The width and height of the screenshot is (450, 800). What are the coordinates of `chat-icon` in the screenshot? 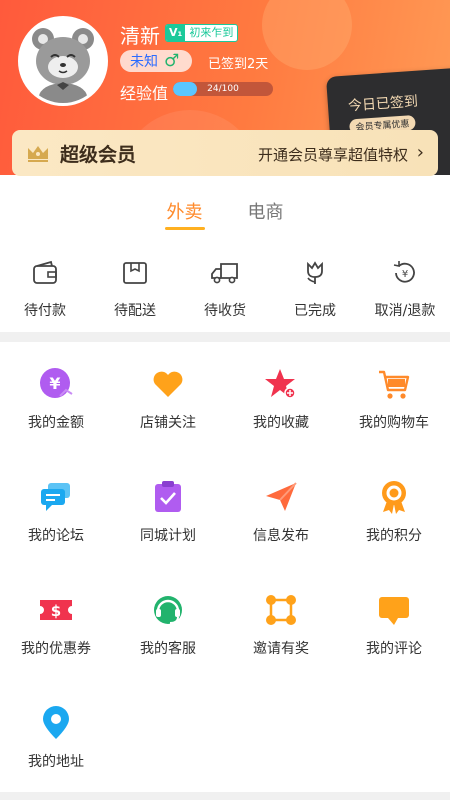 It's located at (56, 497).